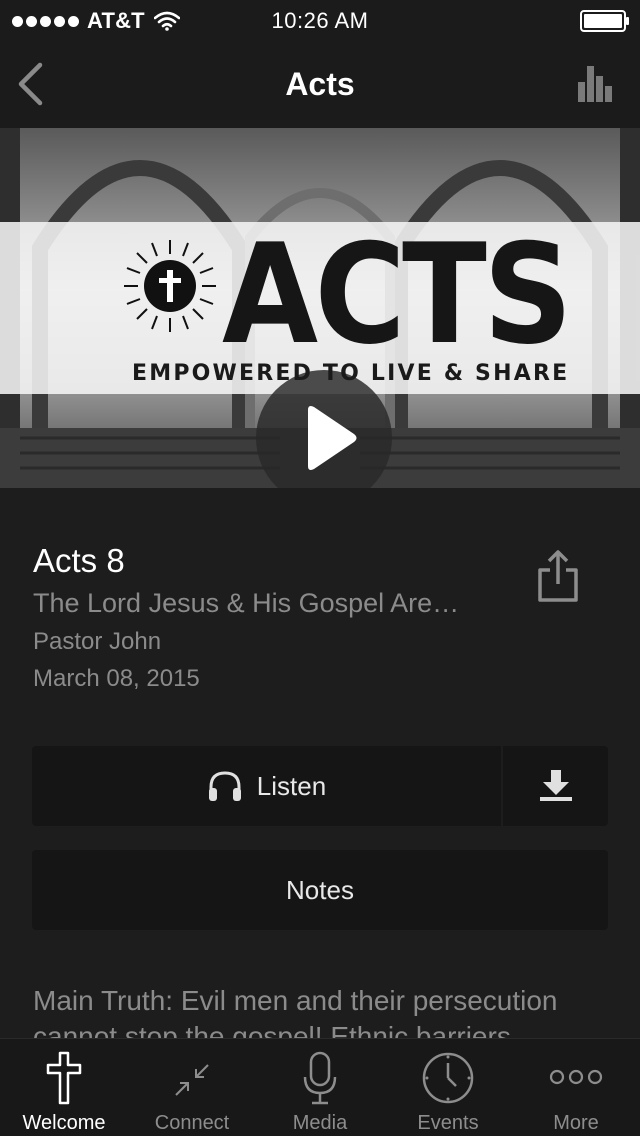 The height and width of the screenshot is (1136, 640). What do you see at coordinates (97, 641) in the screenshot?
I see `sermon-speaker: Pastor John` at bounding box center [97, 641].